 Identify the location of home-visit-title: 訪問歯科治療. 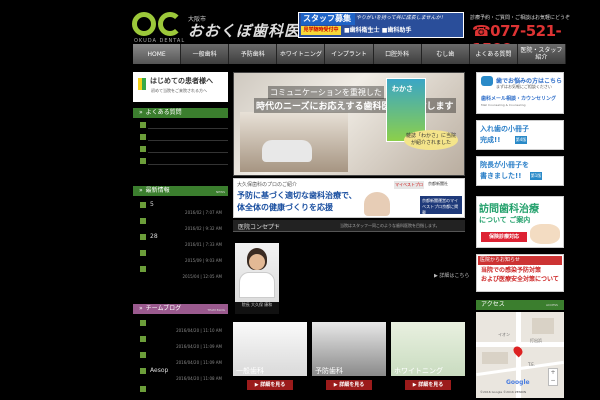
(509, 209).